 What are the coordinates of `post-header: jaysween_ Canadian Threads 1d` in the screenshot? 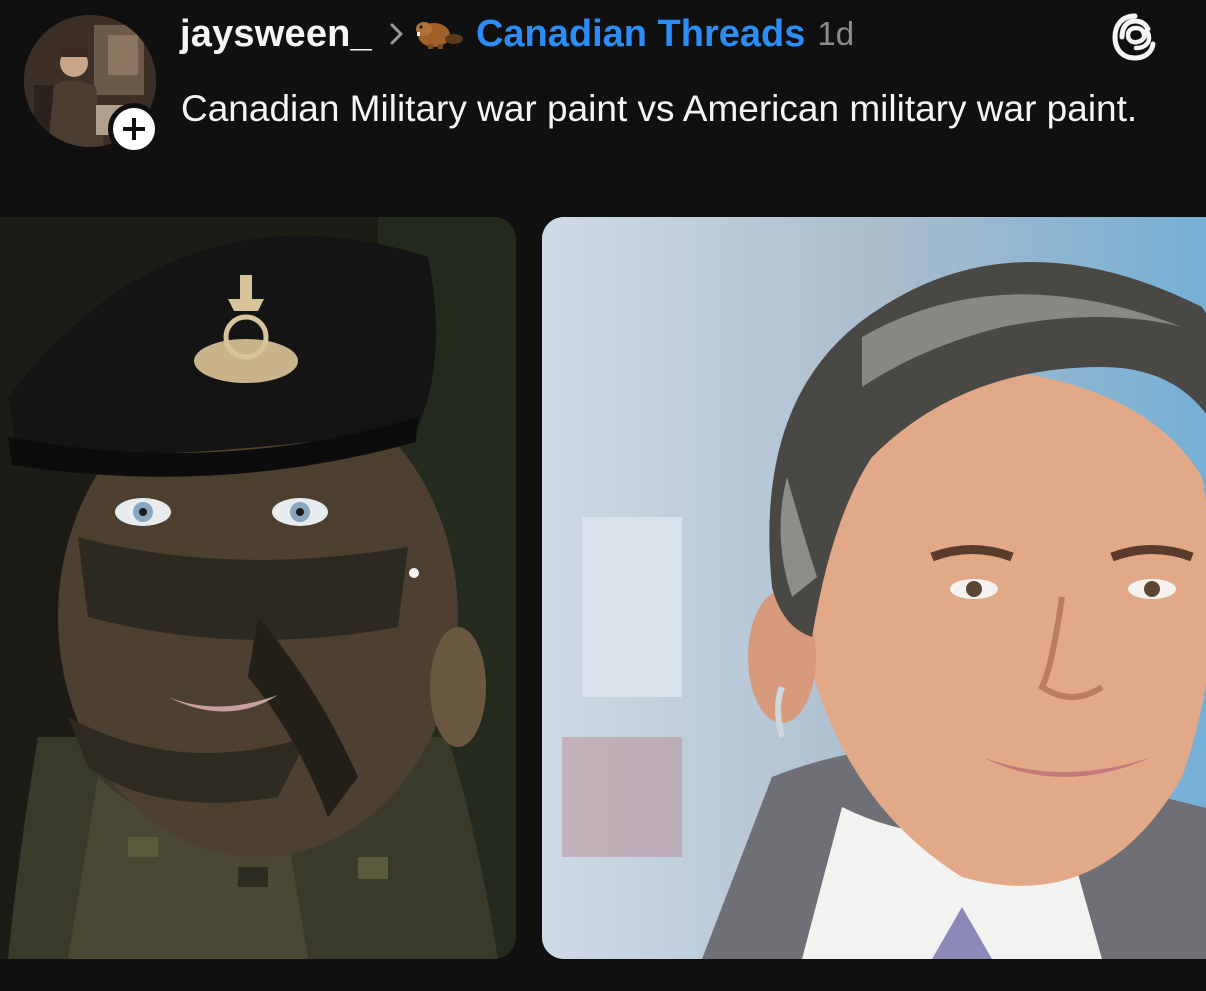 It's located at (517, 34).